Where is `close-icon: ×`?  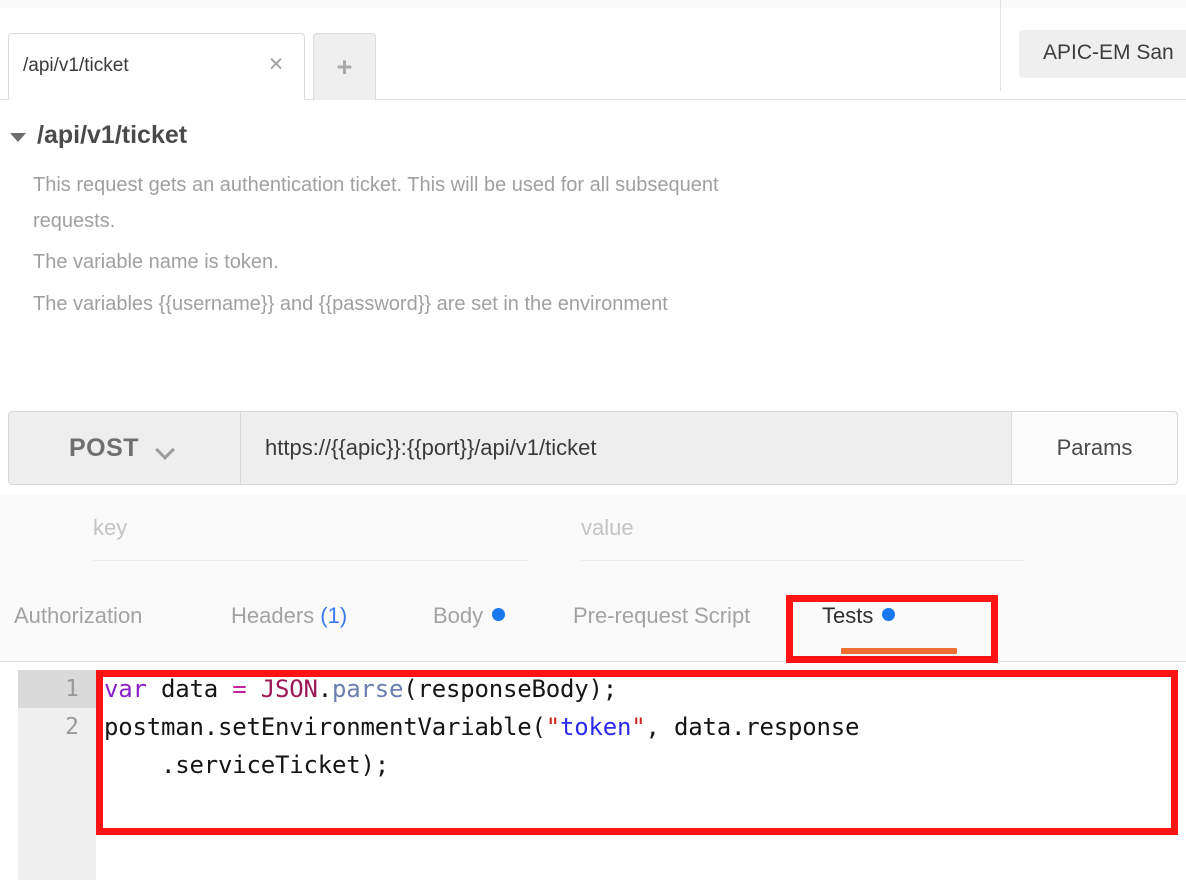 close-icon: × is located at coordinates (276, 64).